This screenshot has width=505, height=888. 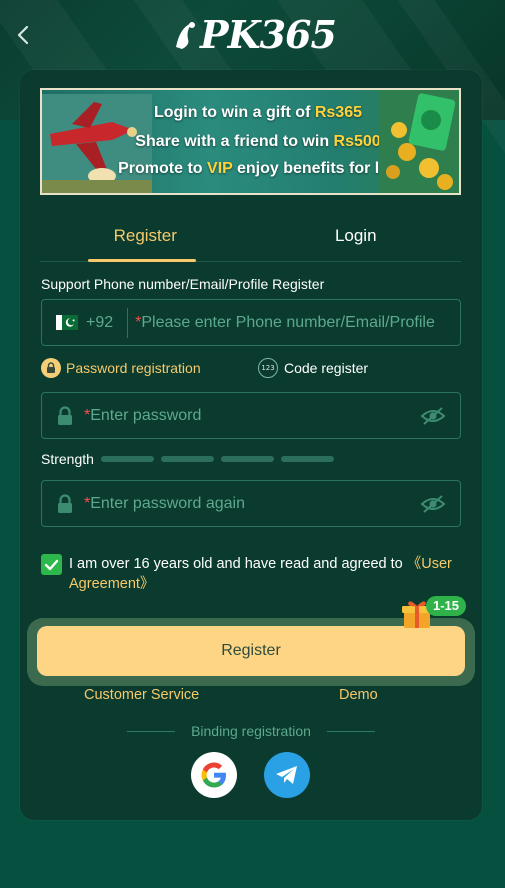 I want to click on binding-label: Binding registration, so click(x=251, y=731).